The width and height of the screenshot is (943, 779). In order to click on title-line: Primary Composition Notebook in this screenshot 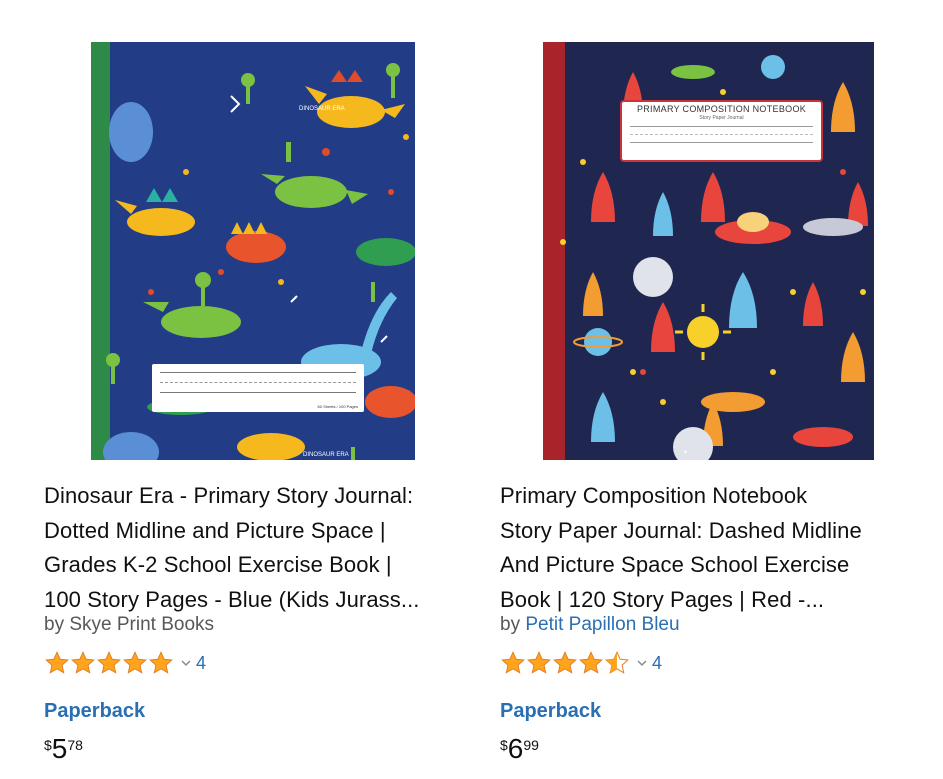, I will do `click(654, 495)`.